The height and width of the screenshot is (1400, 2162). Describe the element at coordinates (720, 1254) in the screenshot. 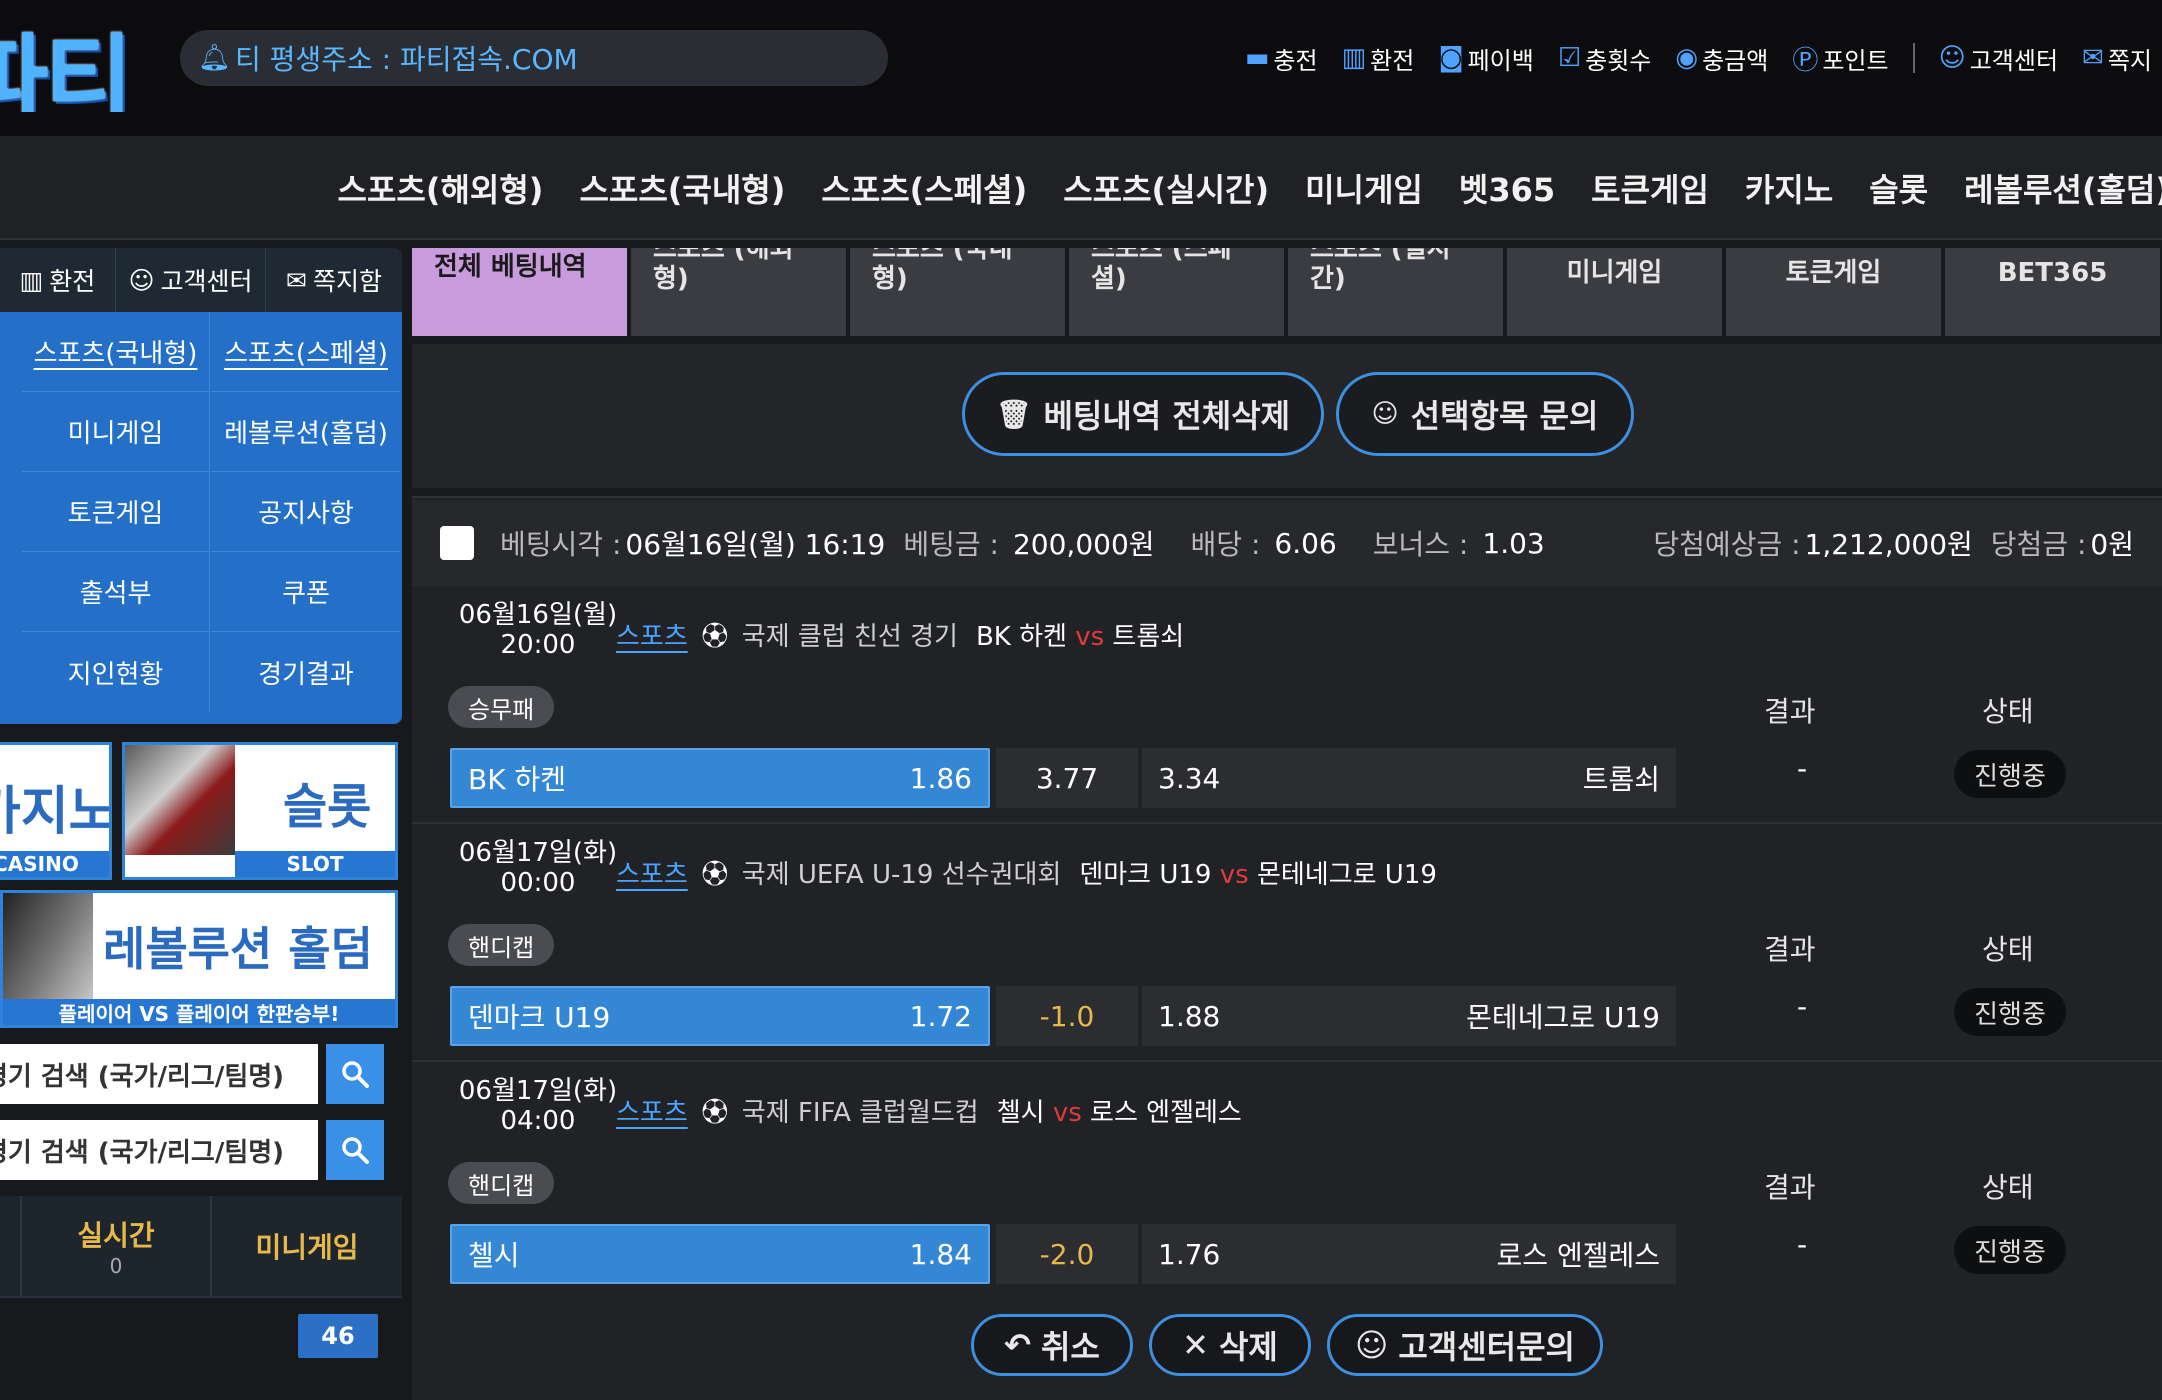

I see `home-odds-selected: 첼시 1.84` at that location.